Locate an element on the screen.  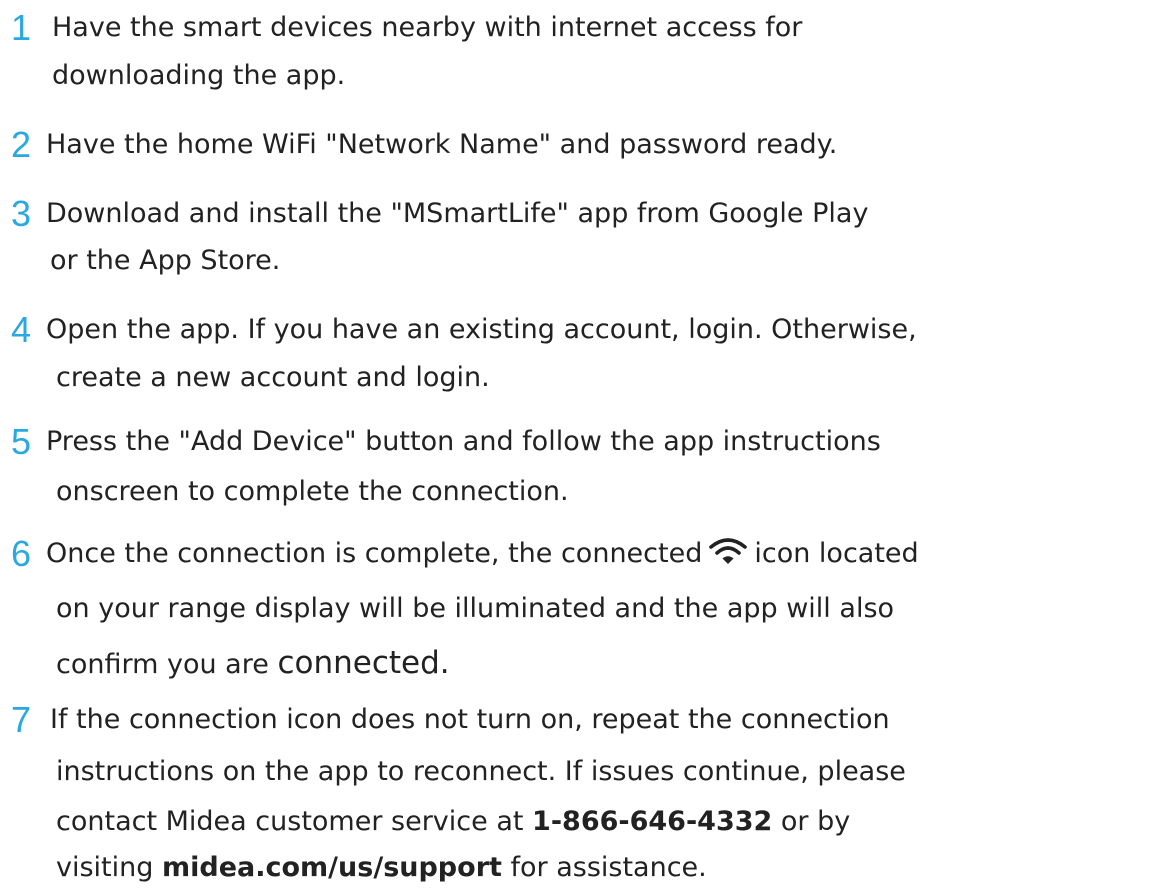
support-url: midea.com/us/support is located at coordinates (331, 867).